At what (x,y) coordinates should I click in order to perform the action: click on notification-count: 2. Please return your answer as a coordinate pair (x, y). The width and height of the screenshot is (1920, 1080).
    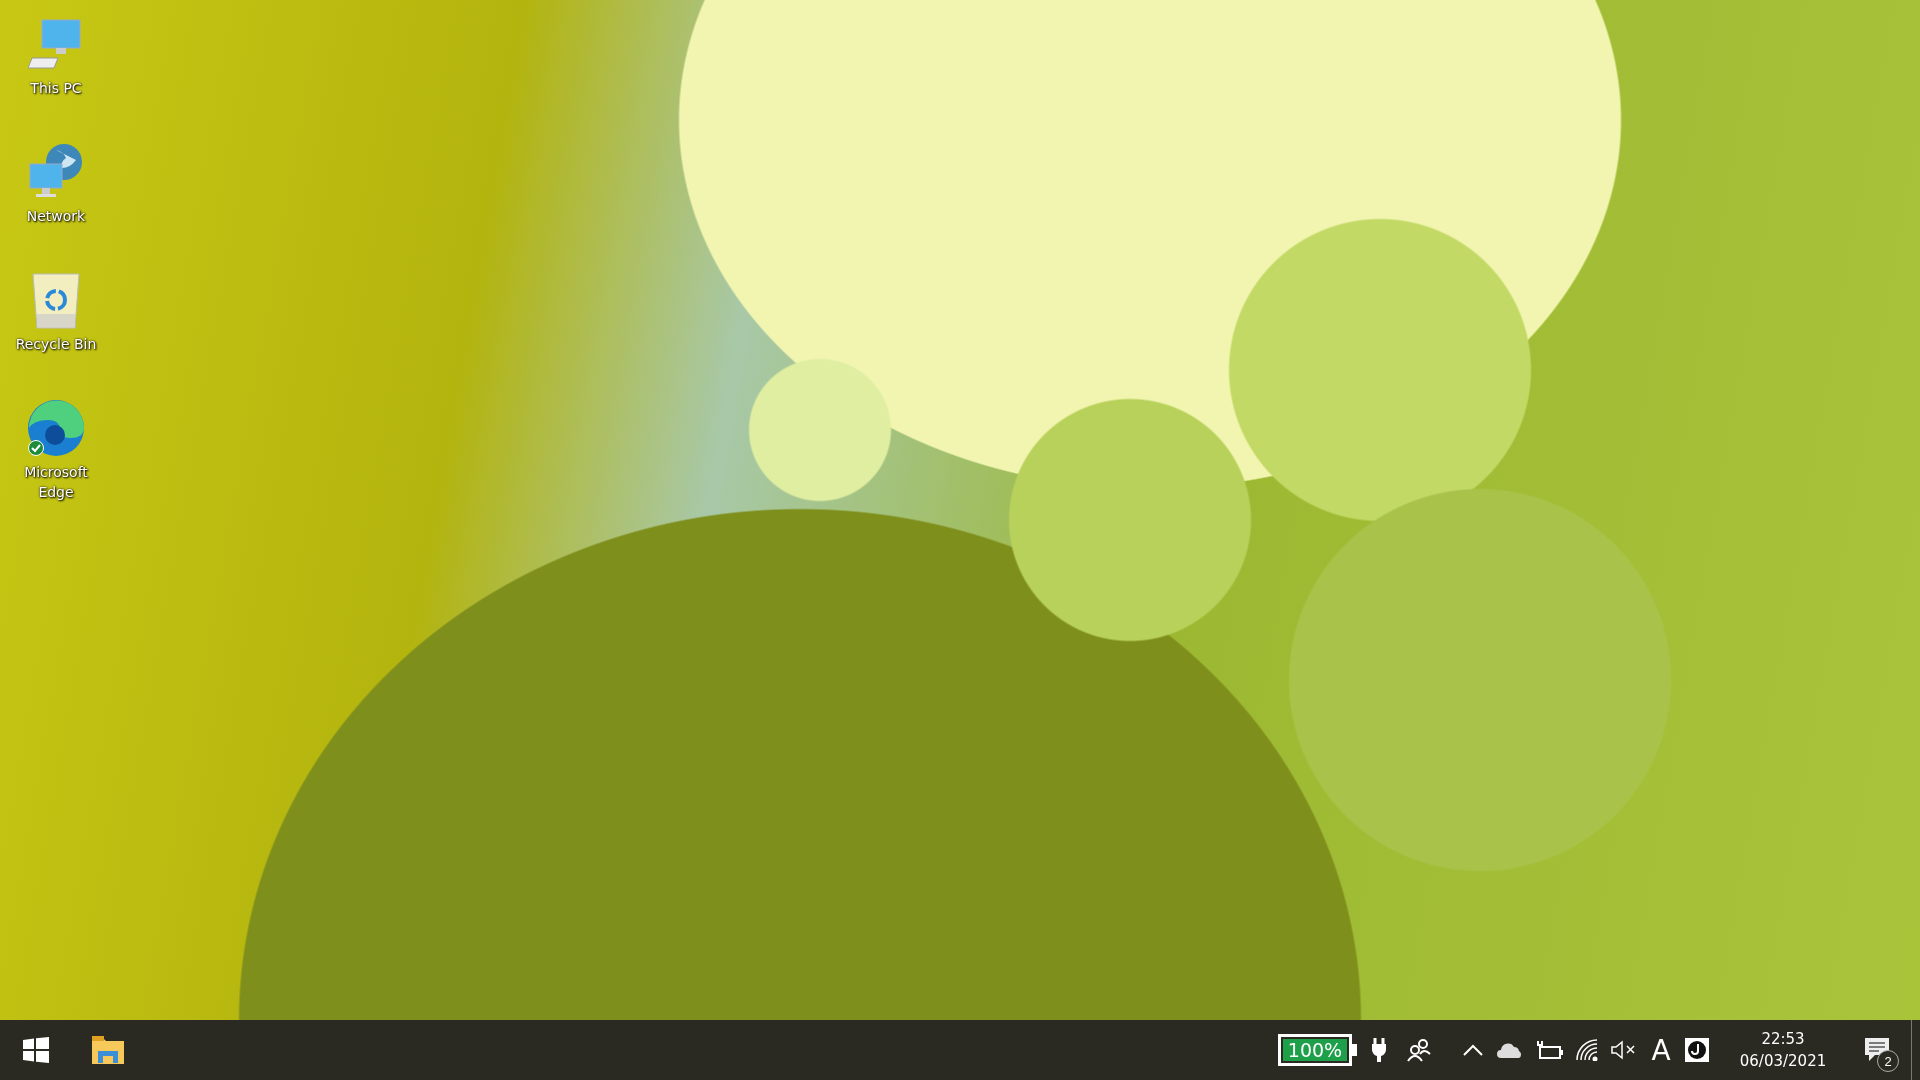
    Looking at the image, I should click on (1888, 1061).